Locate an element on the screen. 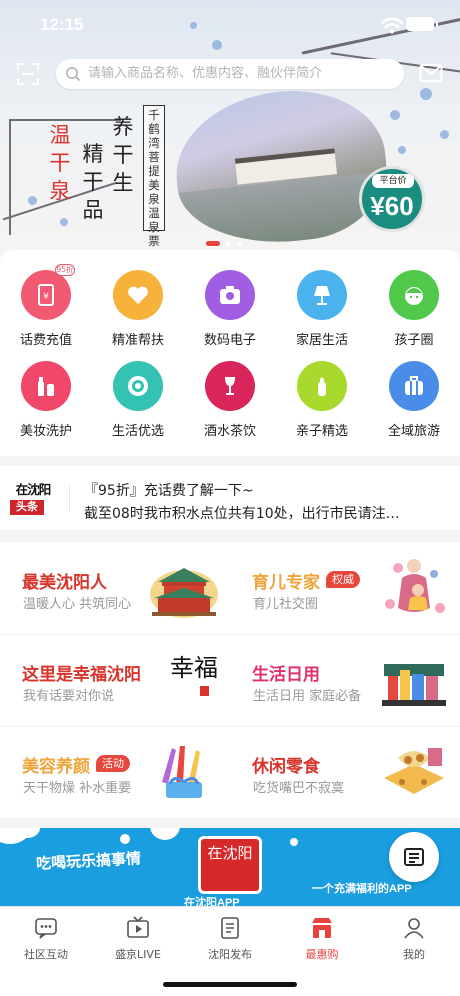  plate-icon-circle is located at coordinates (138, 386).